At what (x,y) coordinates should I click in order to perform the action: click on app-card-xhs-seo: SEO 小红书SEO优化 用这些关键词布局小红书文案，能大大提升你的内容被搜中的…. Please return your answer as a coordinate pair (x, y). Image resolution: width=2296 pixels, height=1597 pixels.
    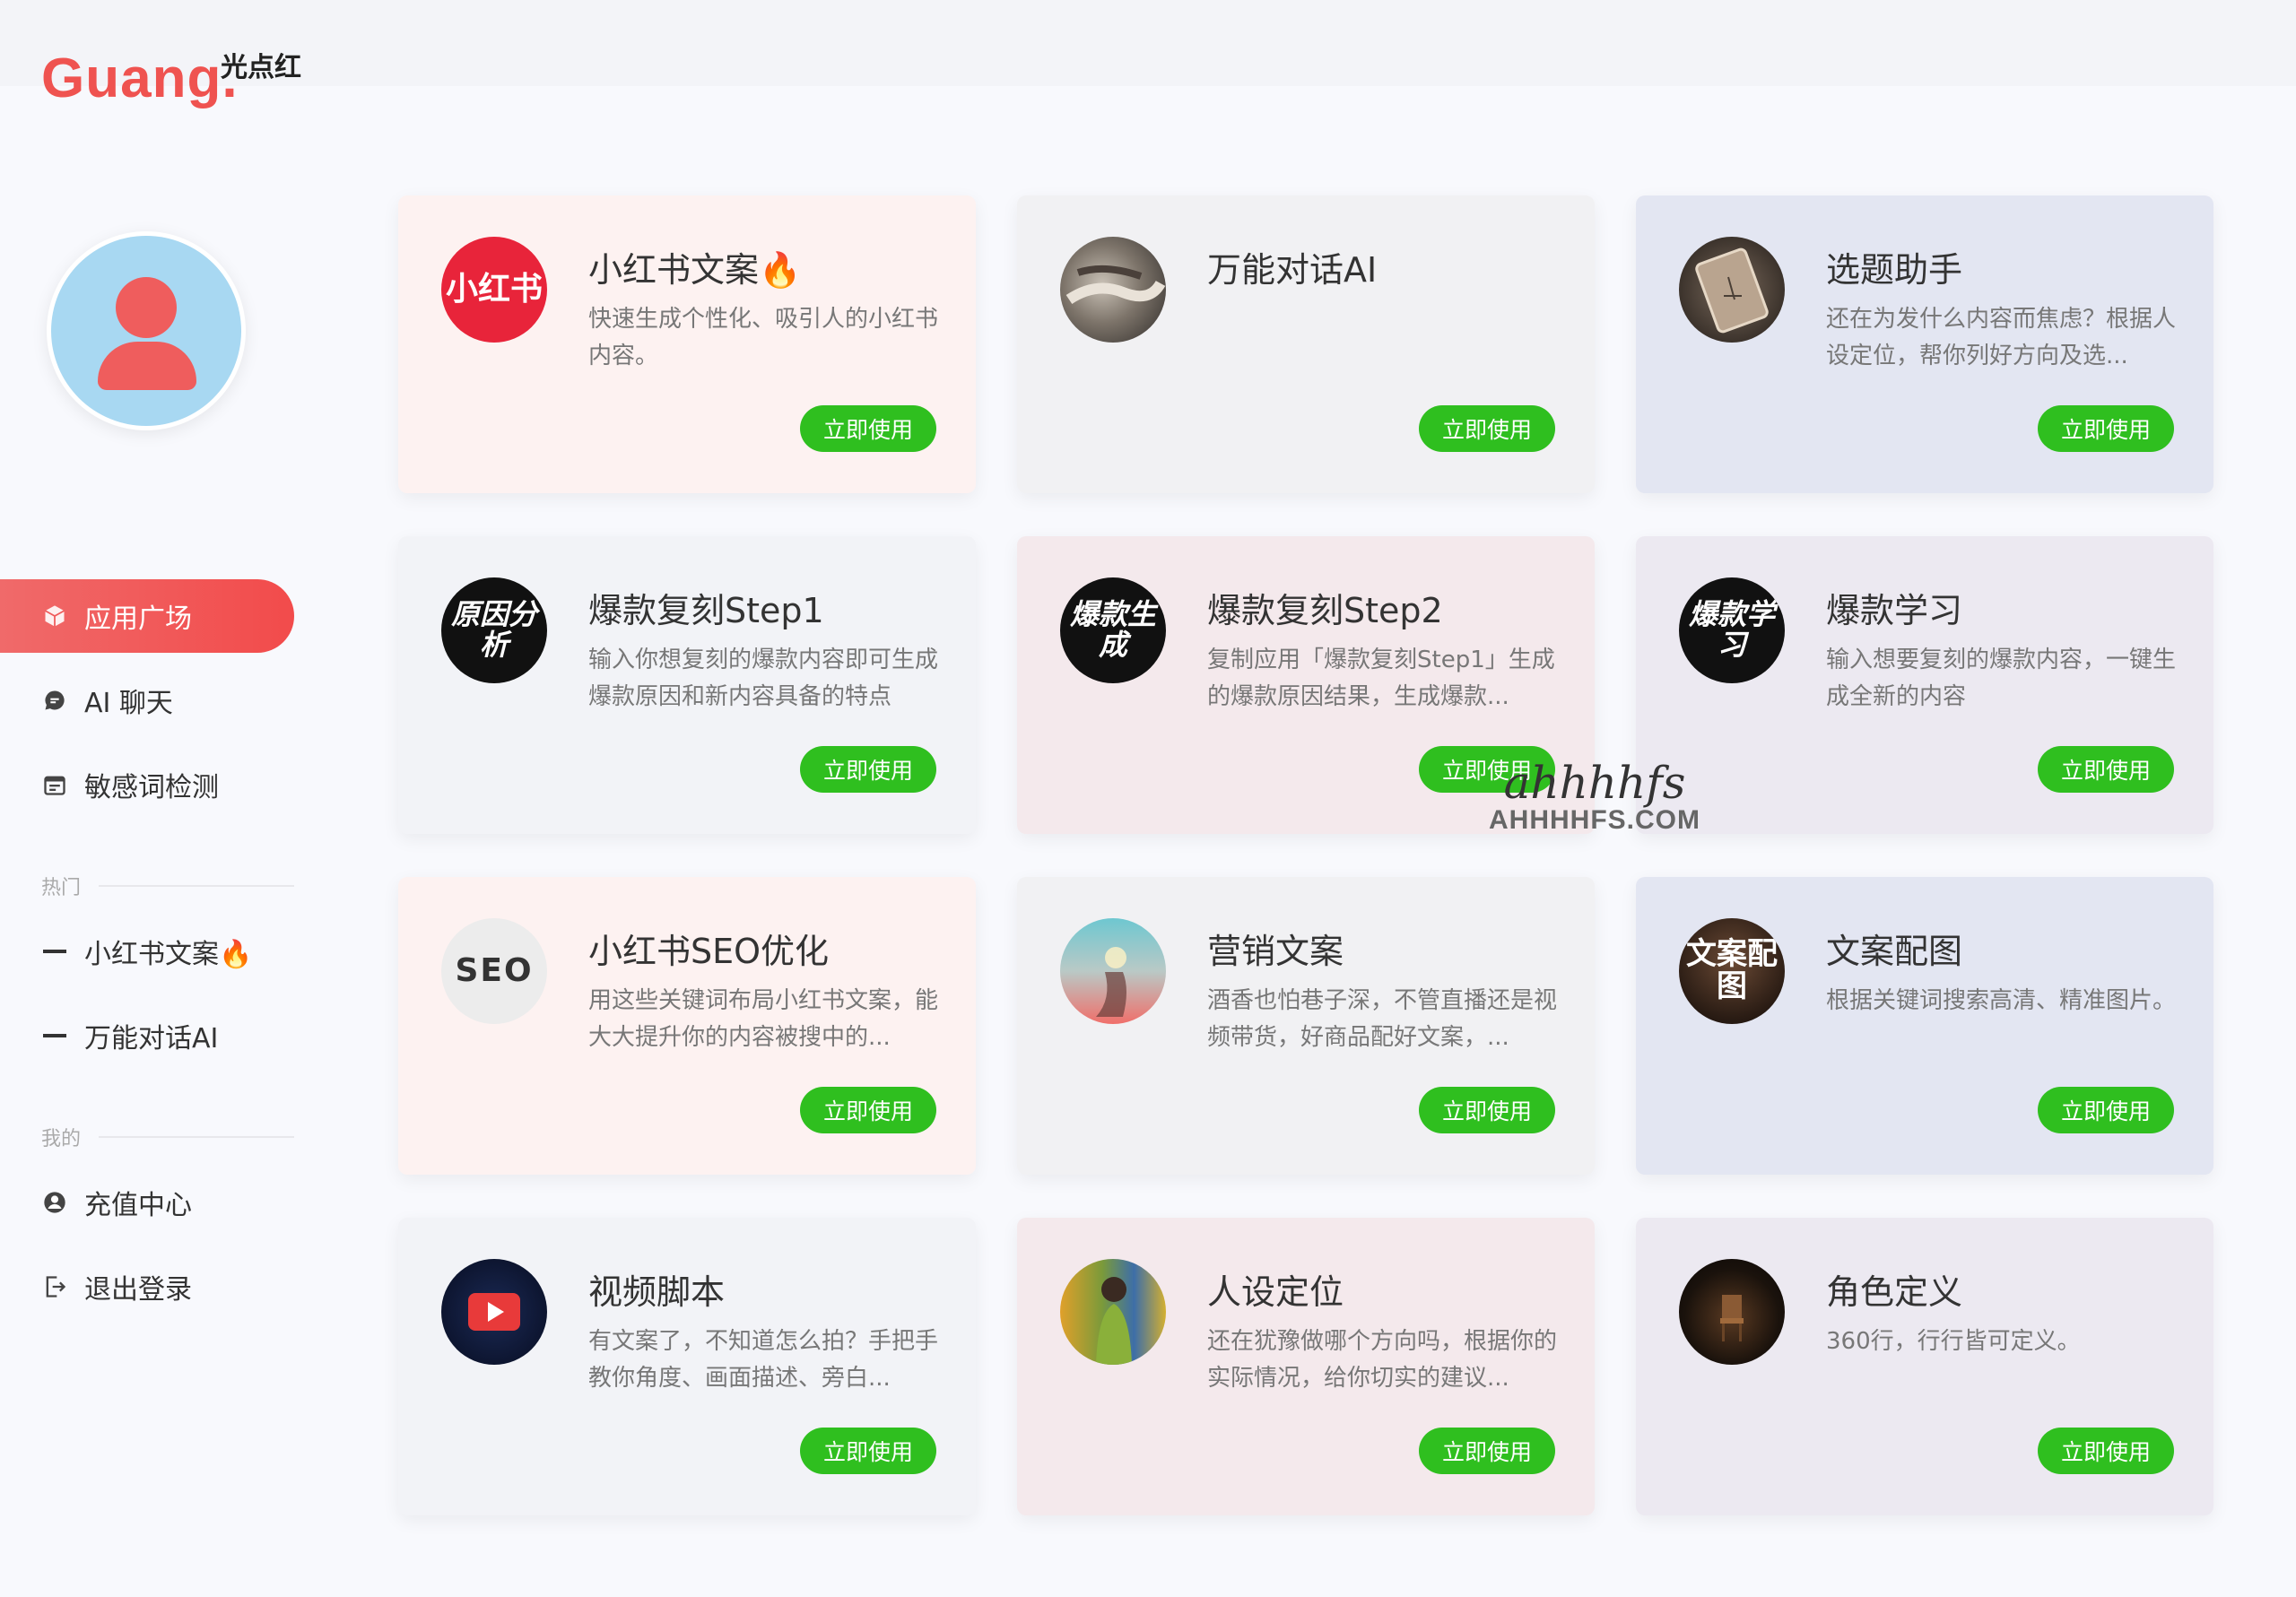
    Looking at the image, I should click on (687, 1026).